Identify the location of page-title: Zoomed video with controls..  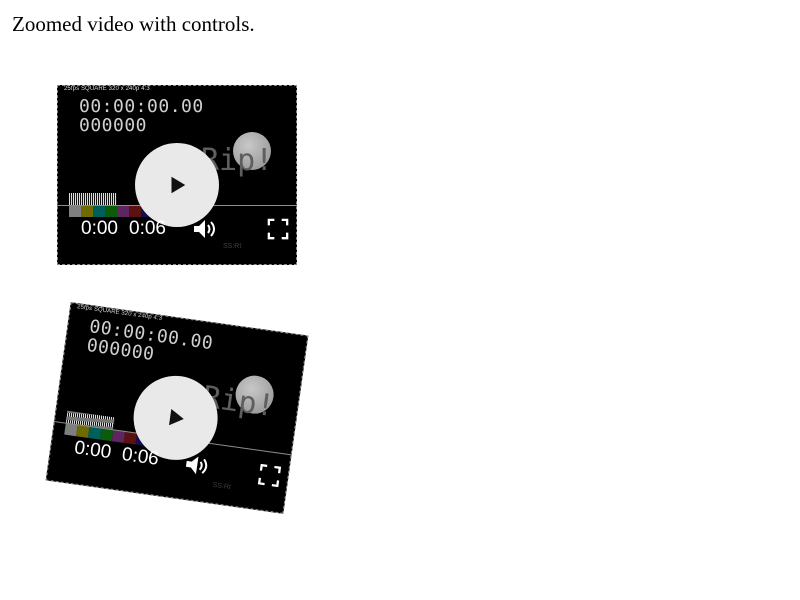
(133, 24).